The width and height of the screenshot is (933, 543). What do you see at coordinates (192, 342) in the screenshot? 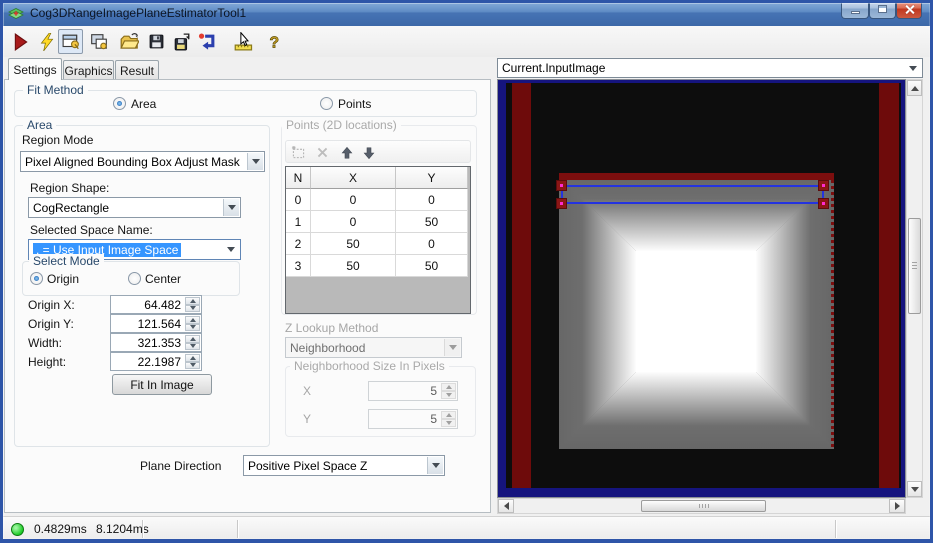
I see `width-stepper` at bounding box center [192, 342].